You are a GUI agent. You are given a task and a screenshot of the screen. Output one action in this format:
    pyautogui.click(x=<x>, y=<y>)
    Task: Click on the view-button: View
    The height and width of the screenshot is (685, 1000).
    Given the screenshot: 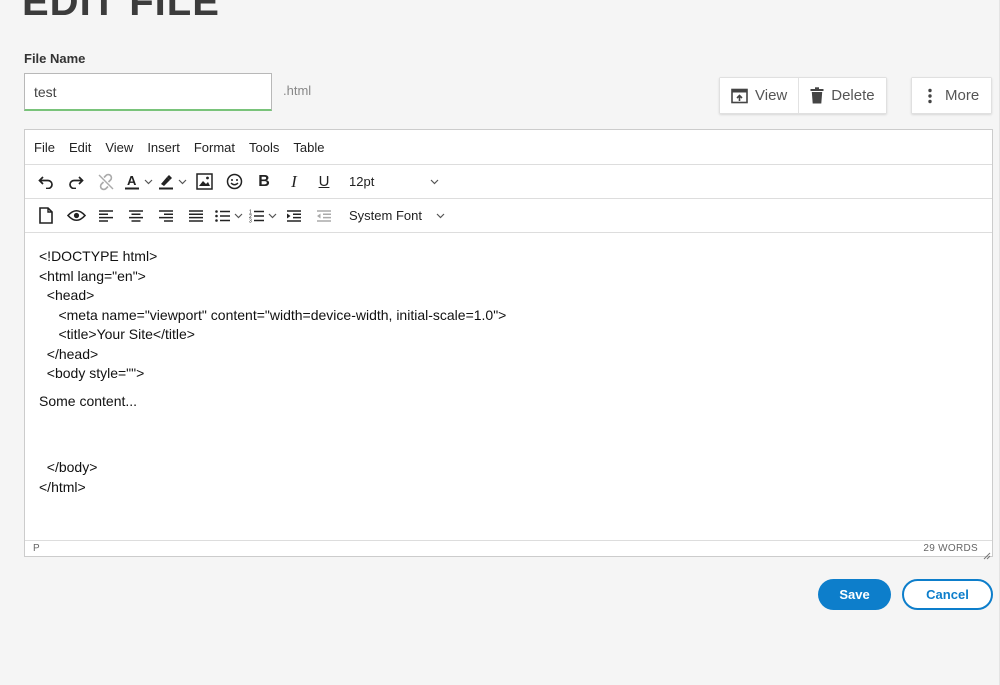 What is the action you would take?
    pyautogui.click(x=759, y=95)
    